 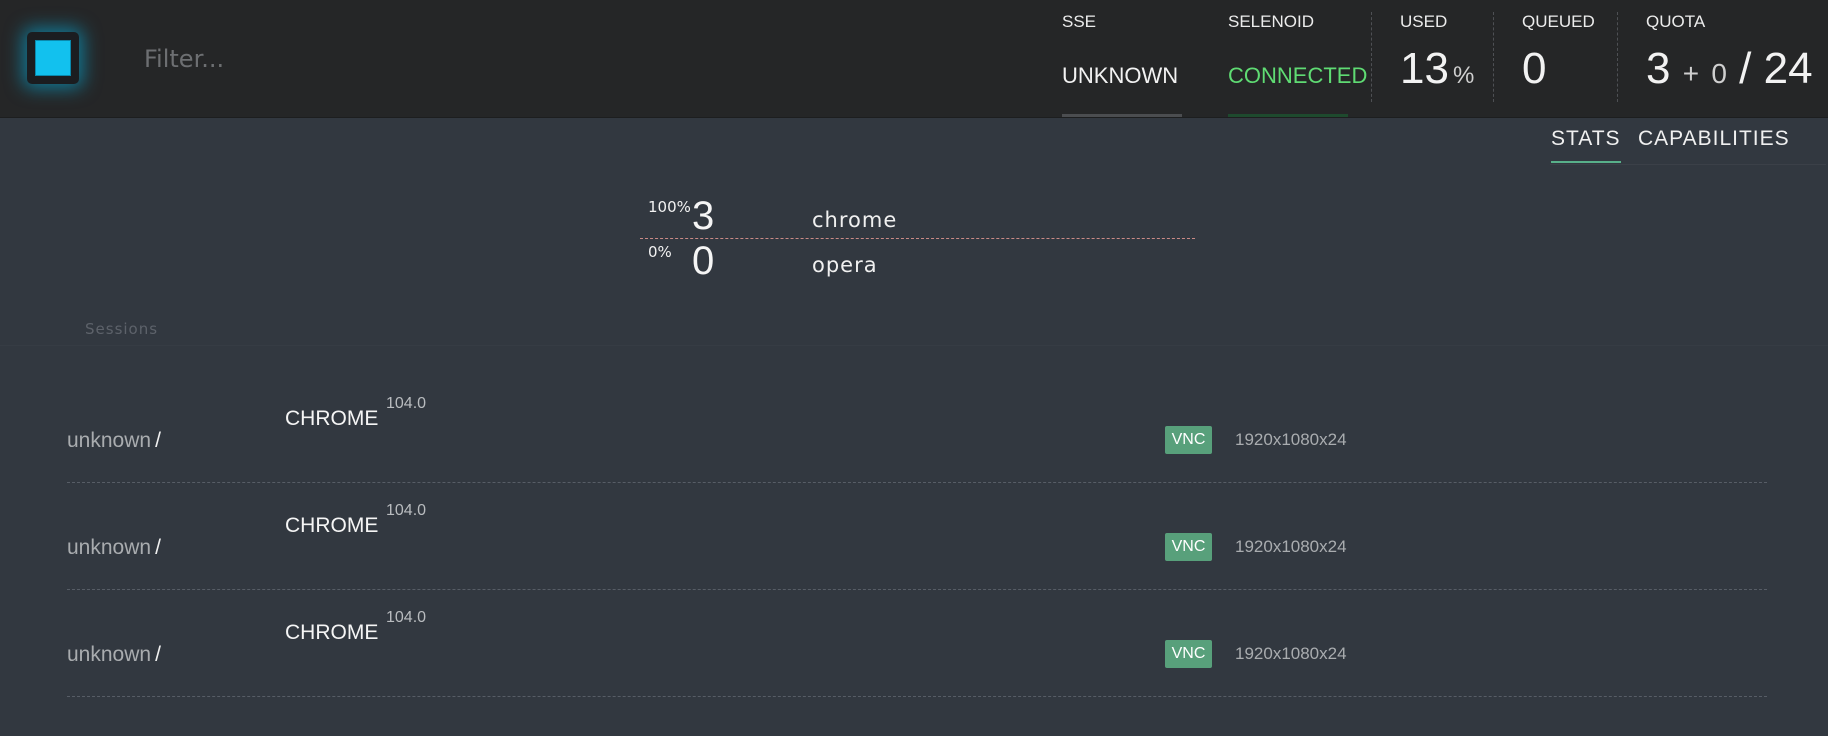 I want to click on quota-total: 24, so click(x=1788, y=68).